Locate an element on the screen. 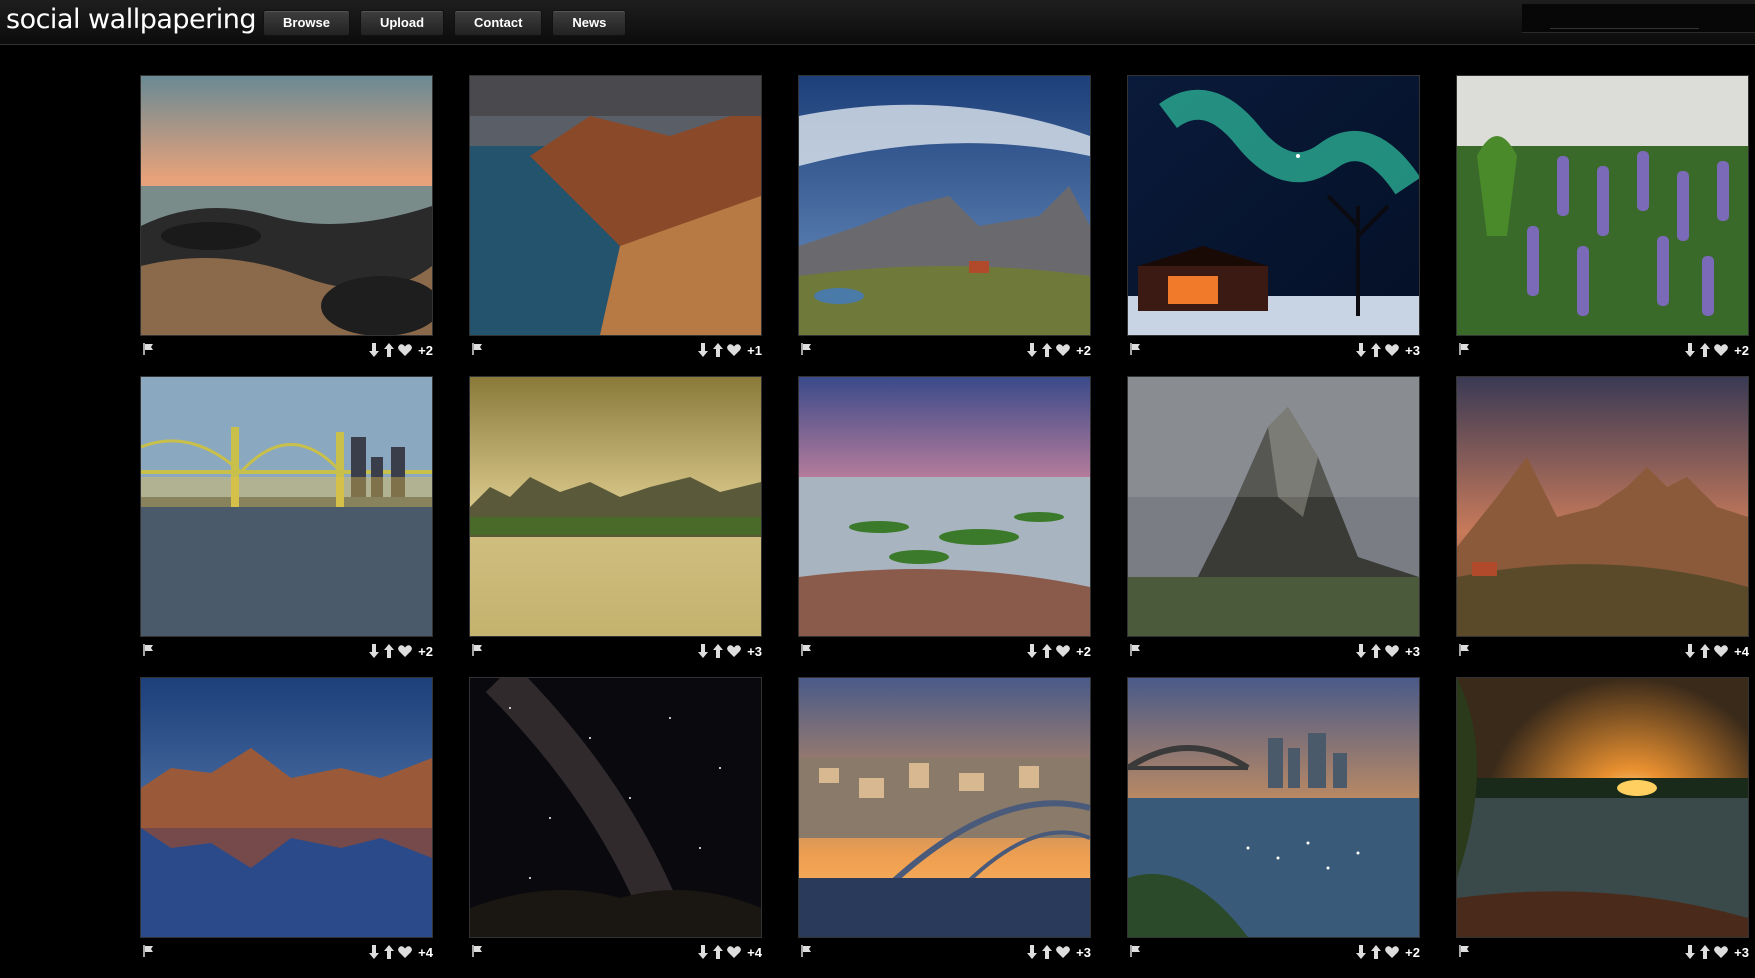 Image resolution: width=1755 pixels, height=978 pixels. vote-actions: +4 is located at coordinates (400, 952).